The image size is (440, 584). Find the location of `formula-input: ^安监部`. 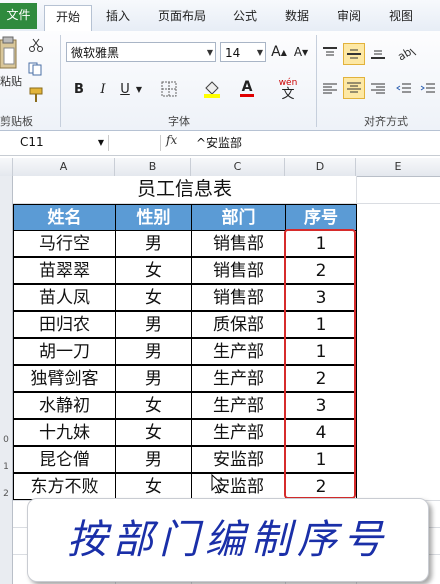

formula-input: ^安监部 is located at coordinates (219, 142).